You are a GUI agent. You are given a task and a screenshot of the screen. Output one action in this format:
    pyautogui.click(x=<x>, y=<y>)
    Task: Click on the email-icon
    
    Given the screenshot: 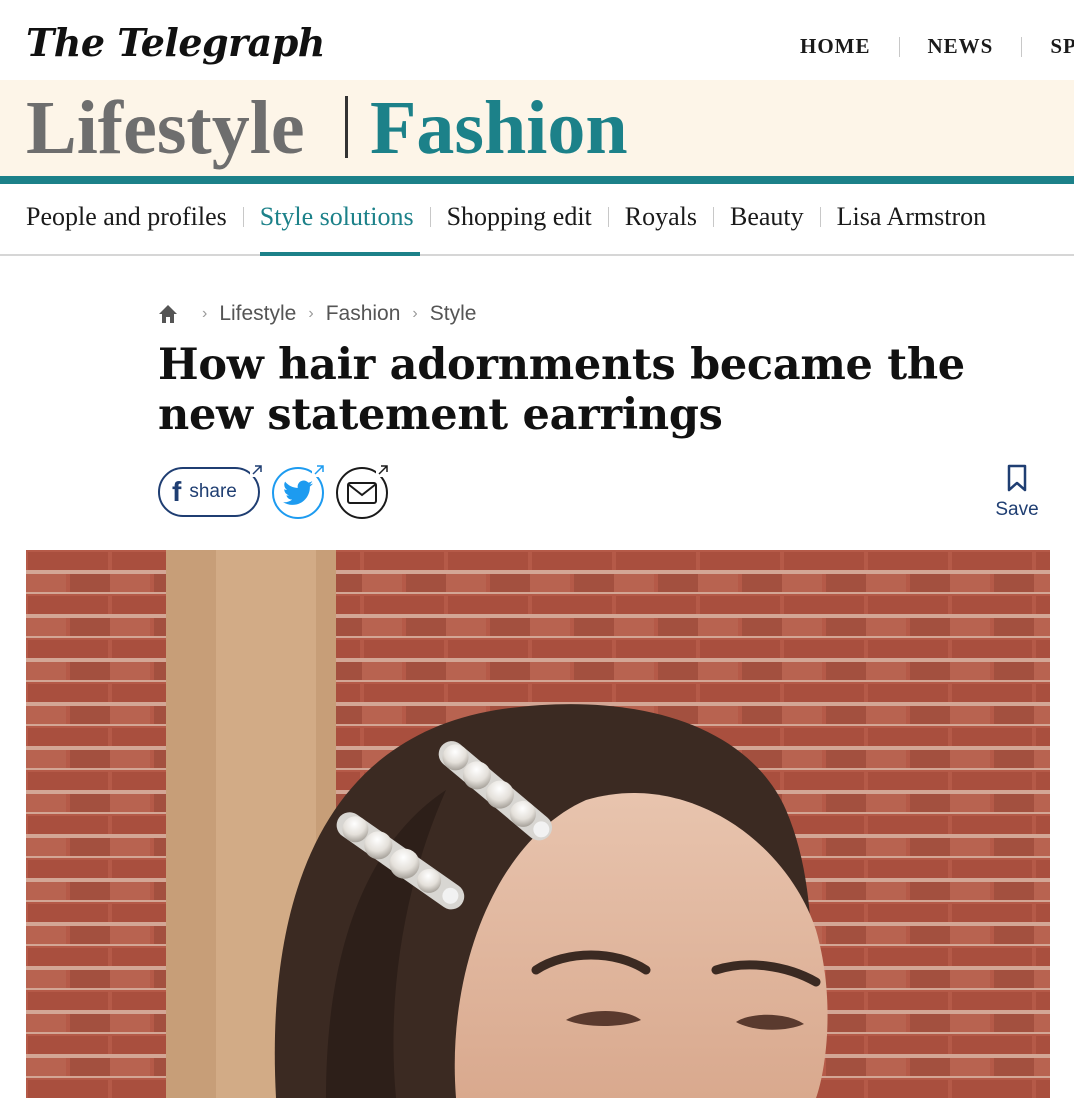 What is the action you would take?
    pyautogui.click(x=362, y=493)
    